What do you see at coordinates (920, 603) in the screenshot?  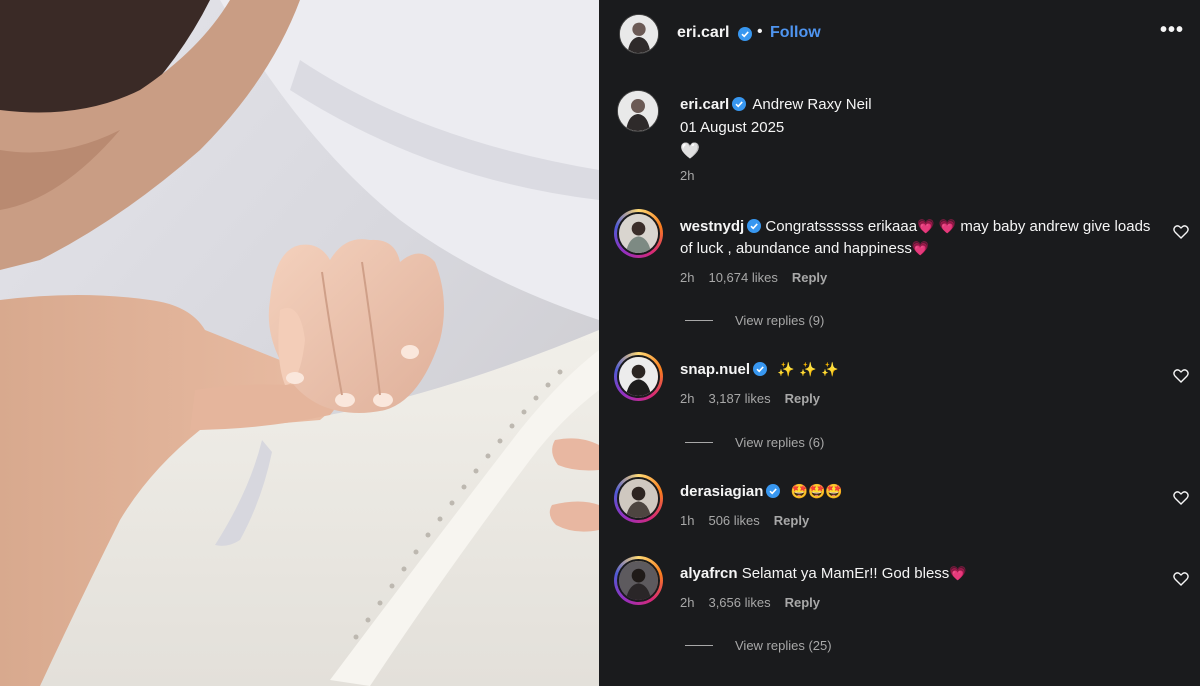 I see `comment-meta: 2h 3,656 likes Reply` at bounding box center [920, 603].